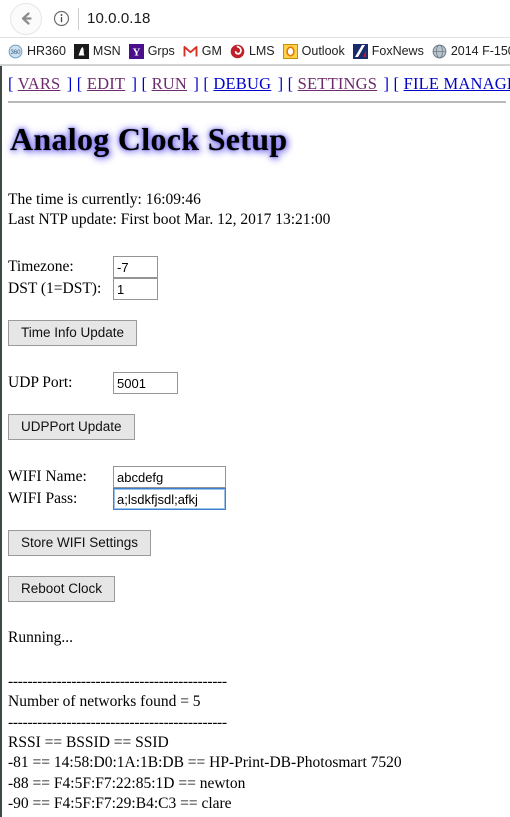 The height and width of the screenshot is (817, 510). Describe the element at coordinates (290, 51) in the screenshot. I see `outlook-icon` at that location.